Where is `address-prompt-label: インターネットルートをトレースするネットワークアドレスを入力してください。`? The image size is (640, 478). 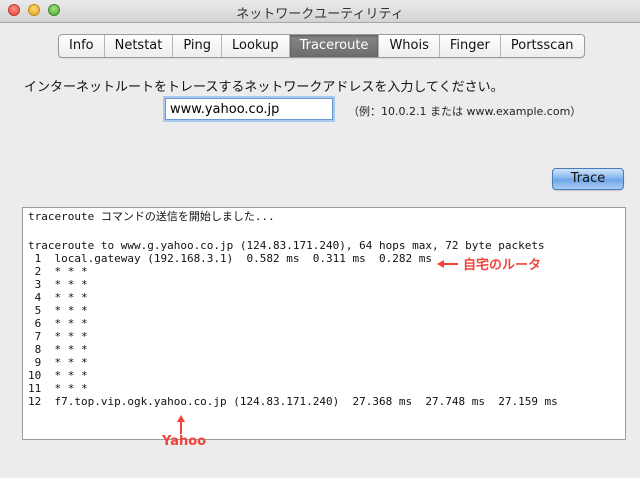 address-prompt-label: インターネットルートをトレースするネットワークアドレスを入力してください。 is located at coordinates (264, 87).